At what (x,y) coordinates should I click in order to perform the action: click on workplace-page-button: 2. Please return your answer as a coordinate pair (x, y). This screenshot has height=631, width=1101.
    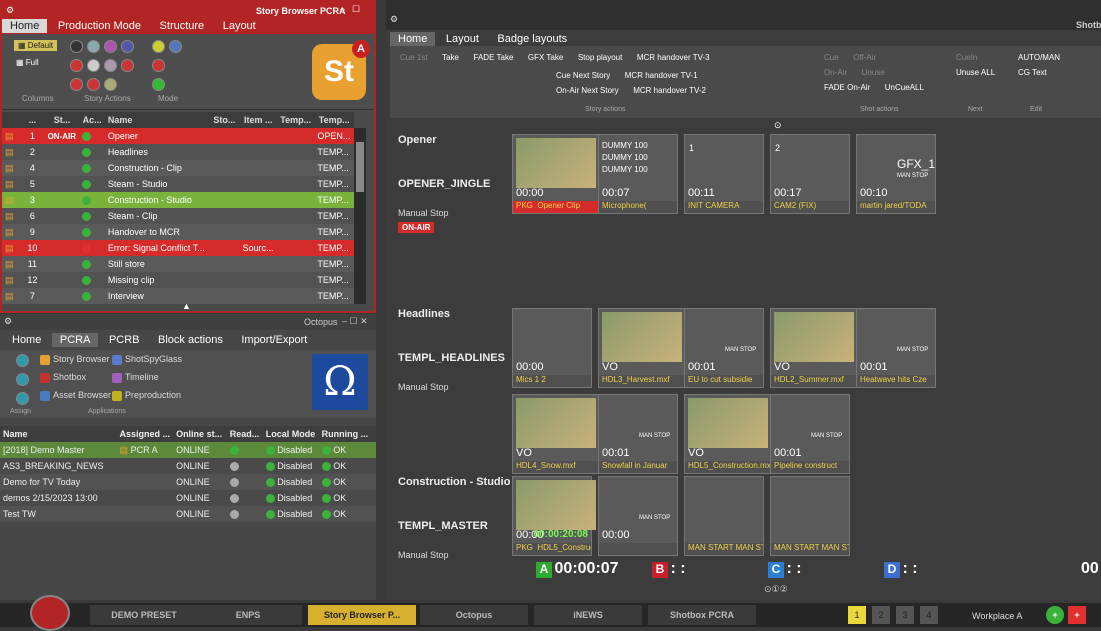
    Looking at the image, I should click on (881, 615).